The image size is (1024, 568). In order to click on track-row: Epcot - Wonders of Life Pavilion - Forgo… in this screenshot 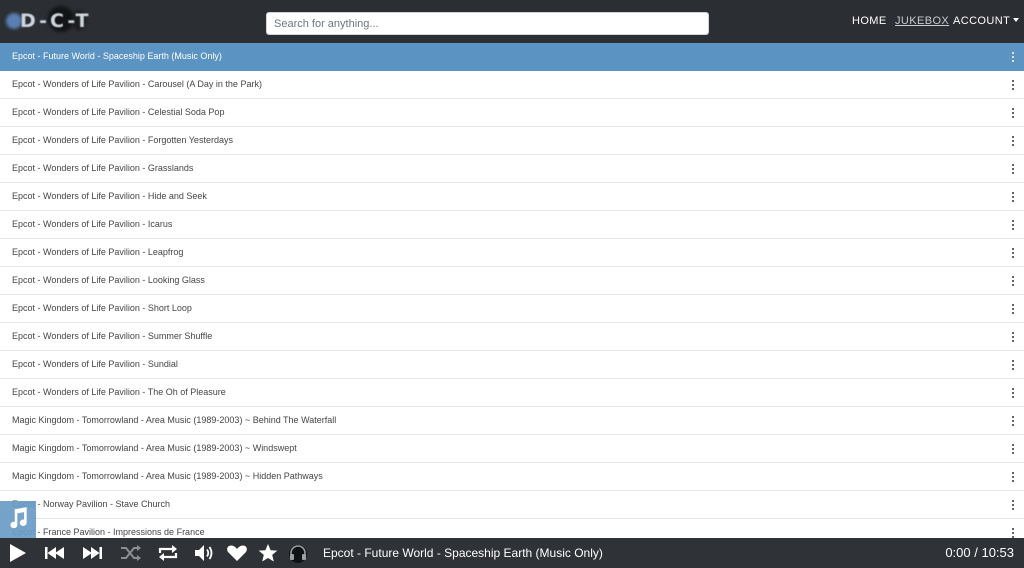, I will do `click(512, 141)`.